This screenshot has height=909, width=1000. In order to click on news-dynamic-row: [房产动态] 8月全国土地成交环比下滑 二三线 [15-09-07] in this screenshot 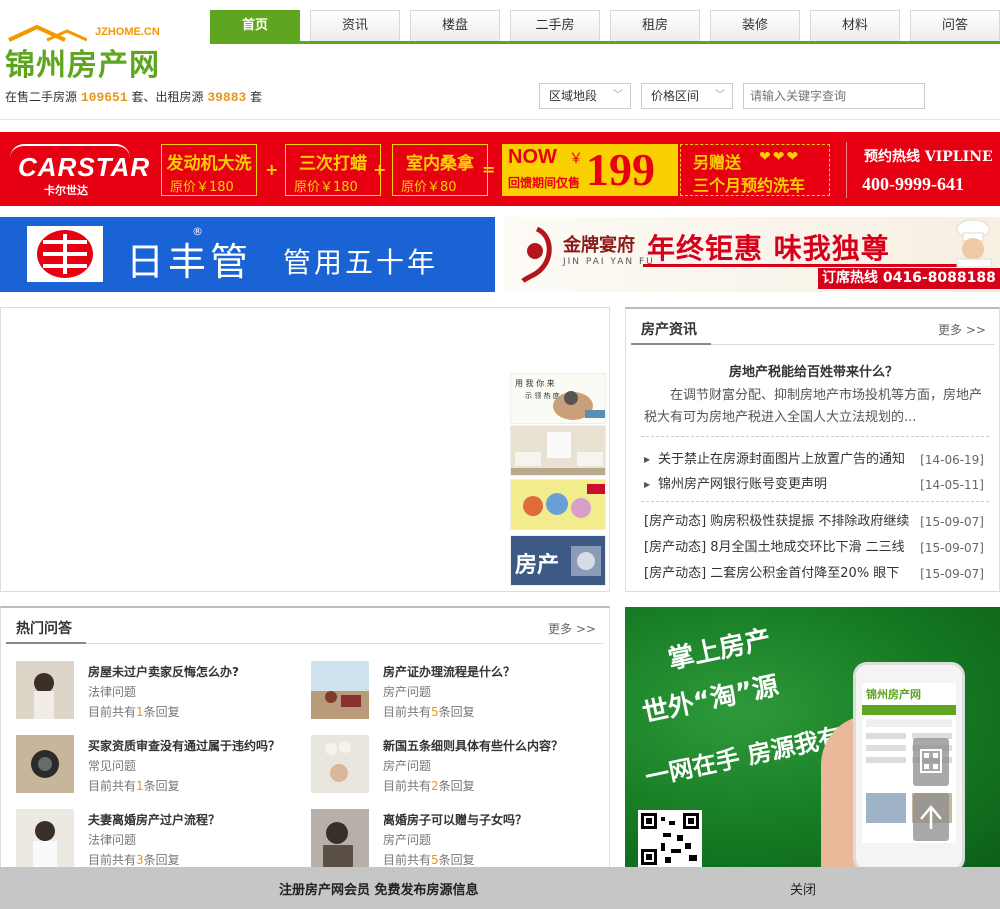, I will do `click(814, 548)`.